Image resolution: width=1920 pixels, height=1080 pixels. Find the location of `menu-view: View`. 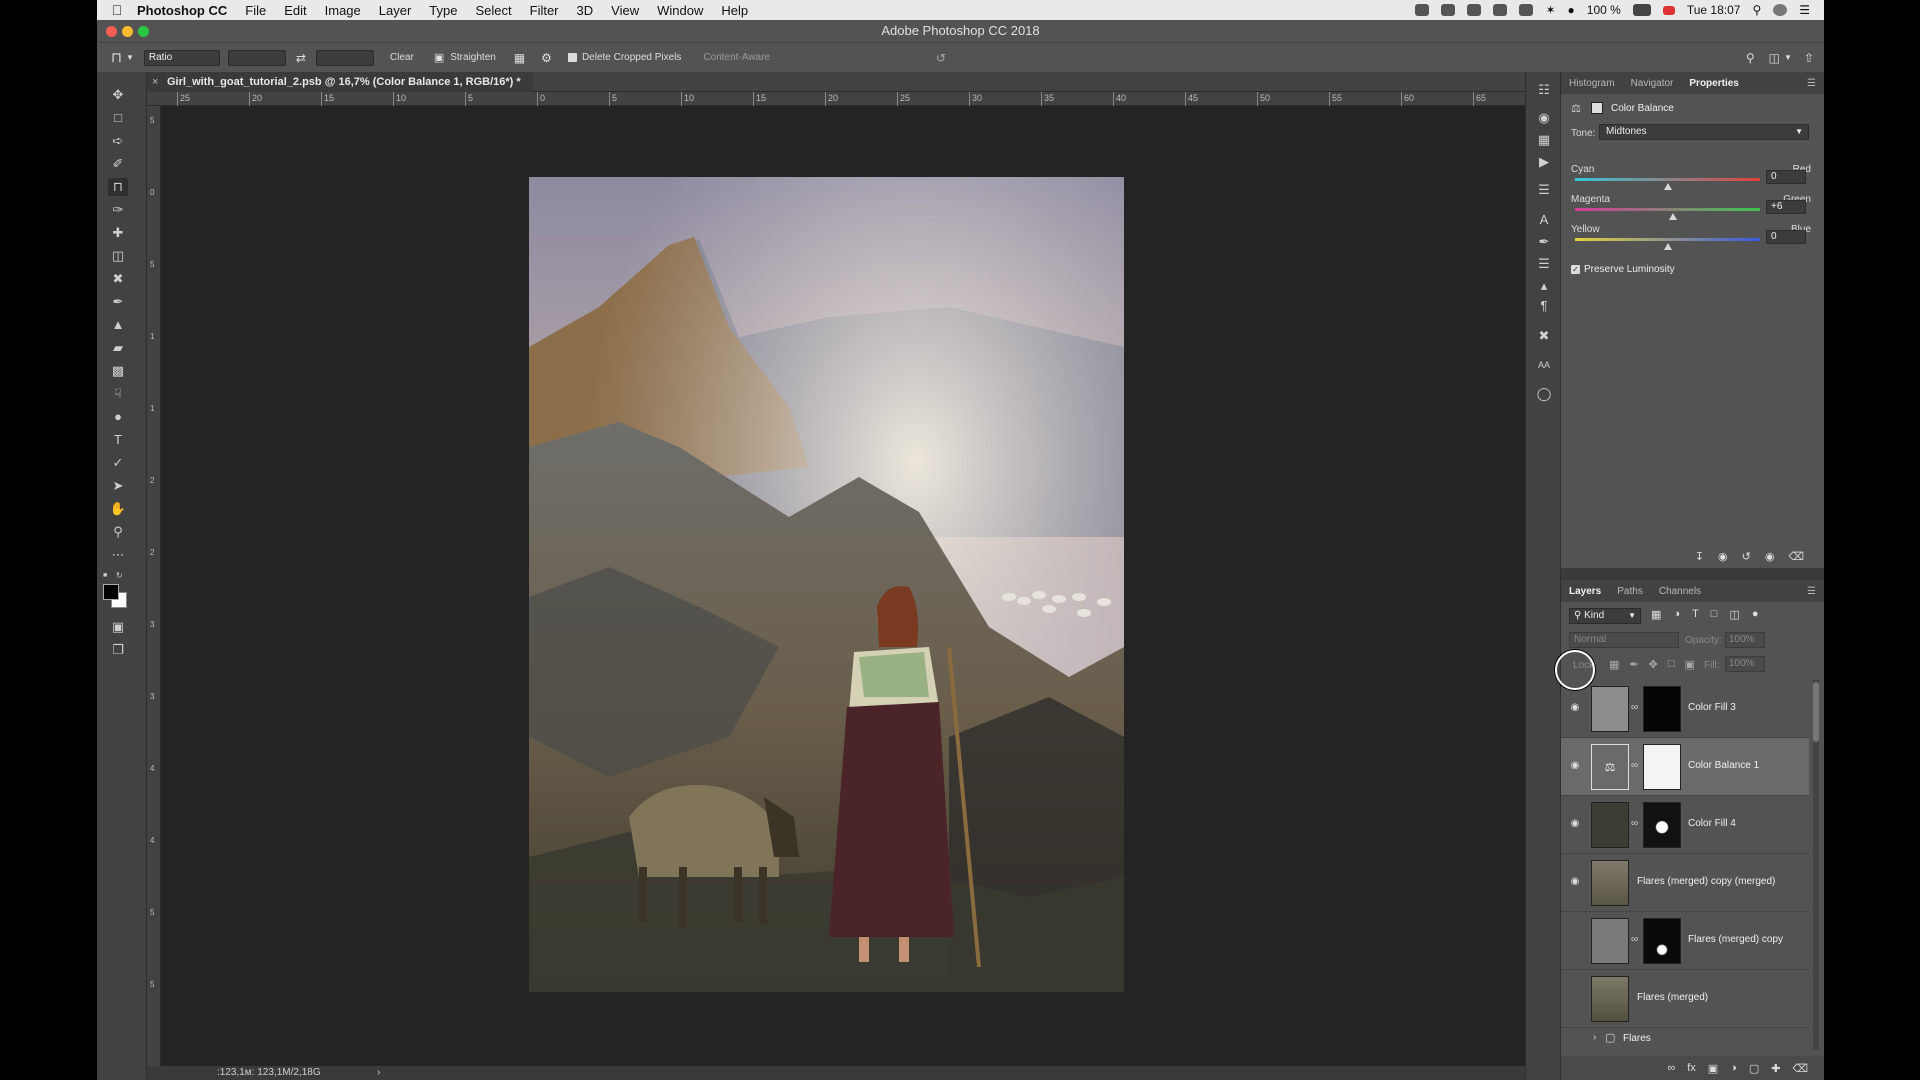

menu-view: View is located at coordinates (625, 10).